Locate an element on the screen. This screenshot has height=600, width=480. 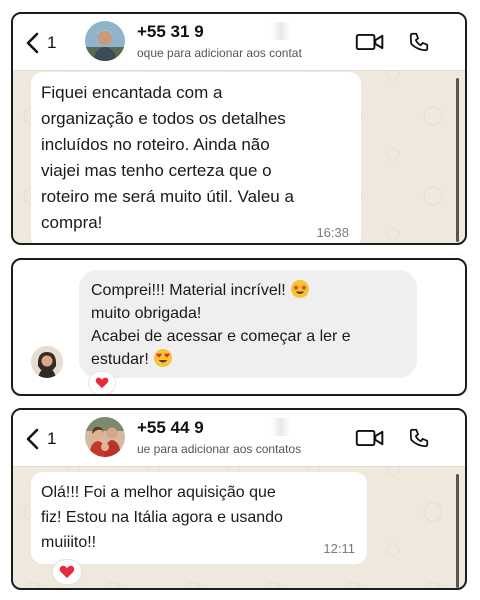
heart-eyes-emoji is located at coordinates (163, 358).